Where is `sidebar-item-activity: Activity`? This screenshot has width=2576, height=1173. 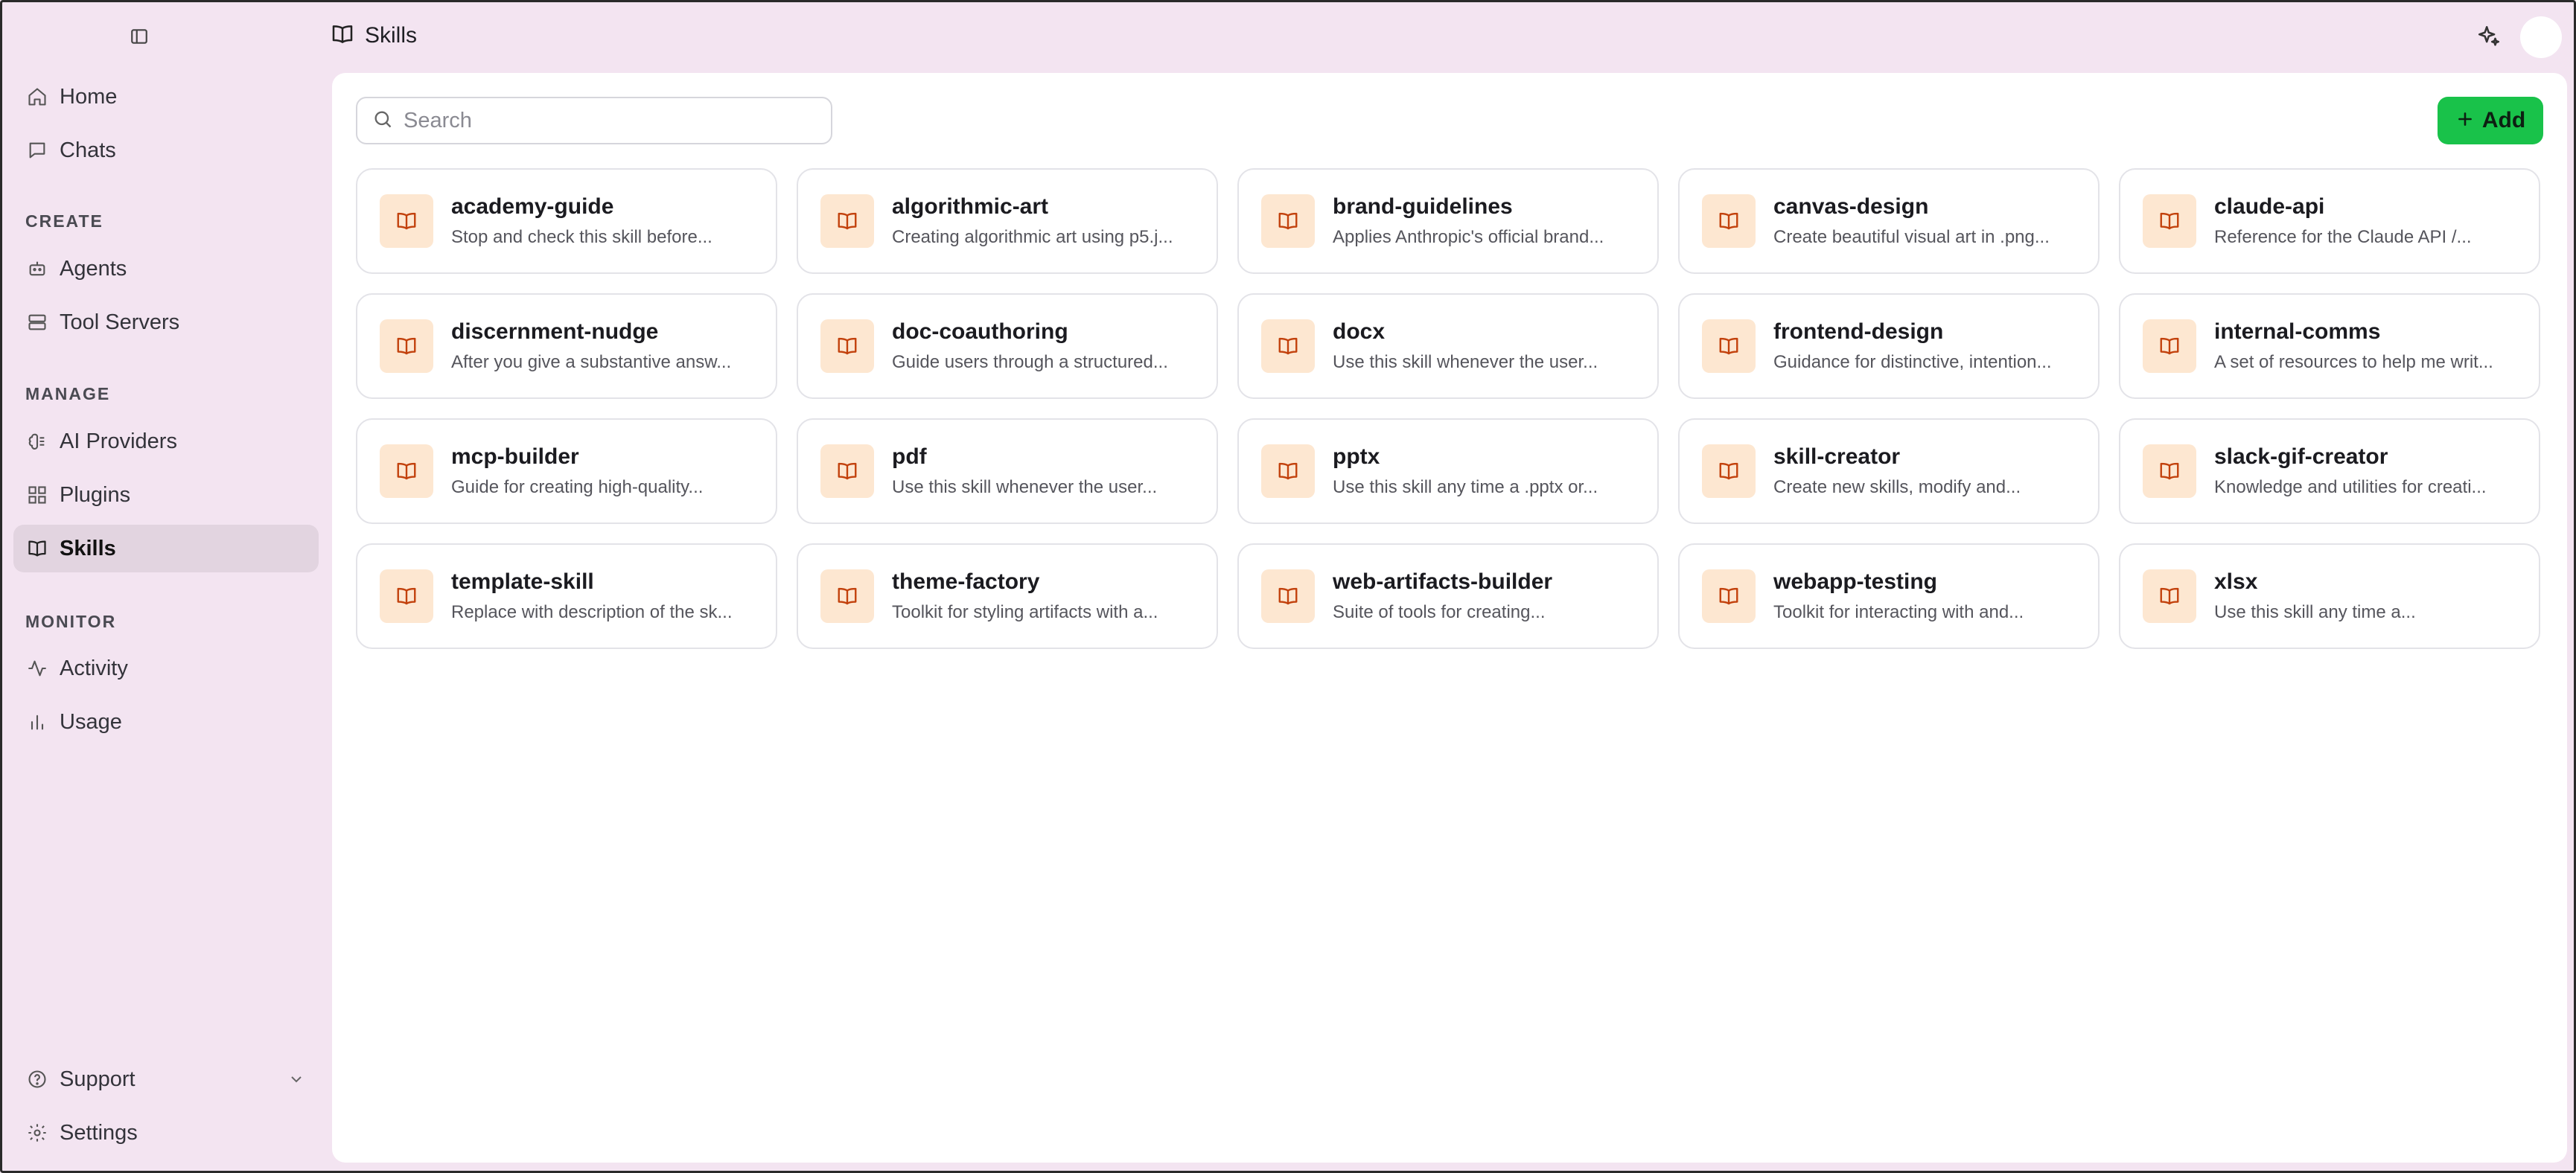
sidebar-item-activity: Activity is located at coordinates (166, 668).